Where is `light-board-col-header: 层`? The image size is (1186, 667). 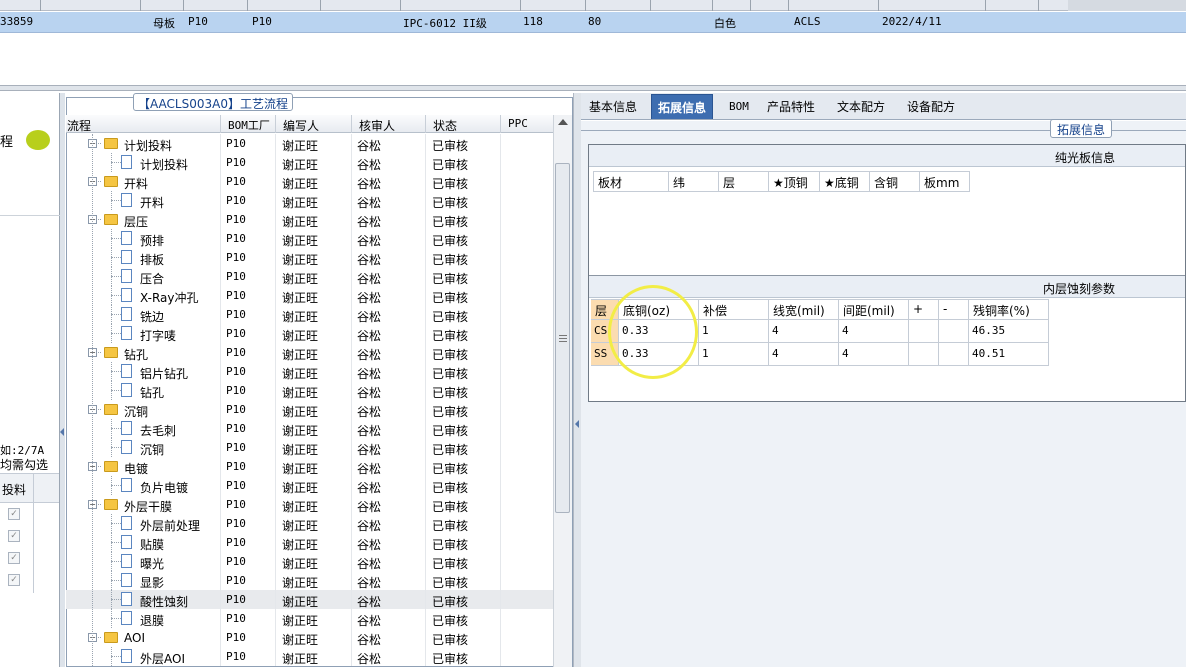 light-board-col-header: 层 is located at coordinates (744, 181).